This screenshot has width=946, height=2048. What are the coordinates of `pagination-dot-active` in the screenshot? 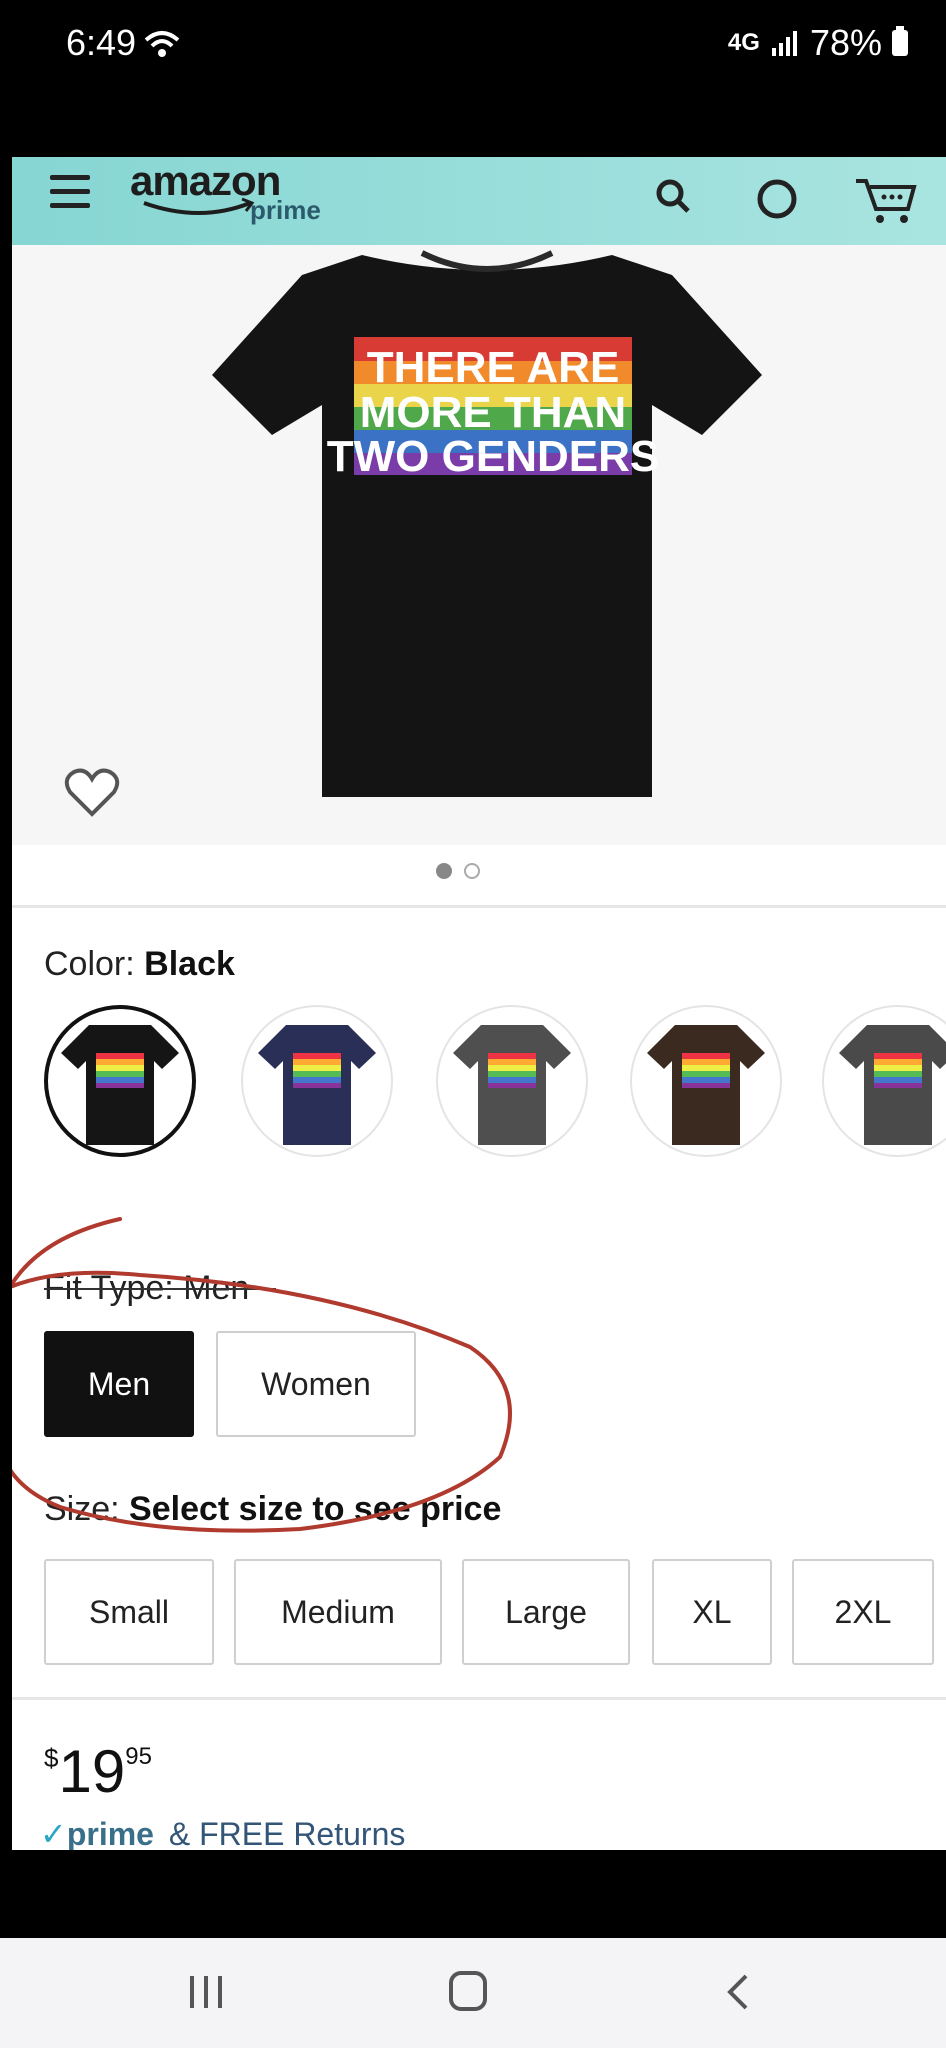 It's located at (444, 871).